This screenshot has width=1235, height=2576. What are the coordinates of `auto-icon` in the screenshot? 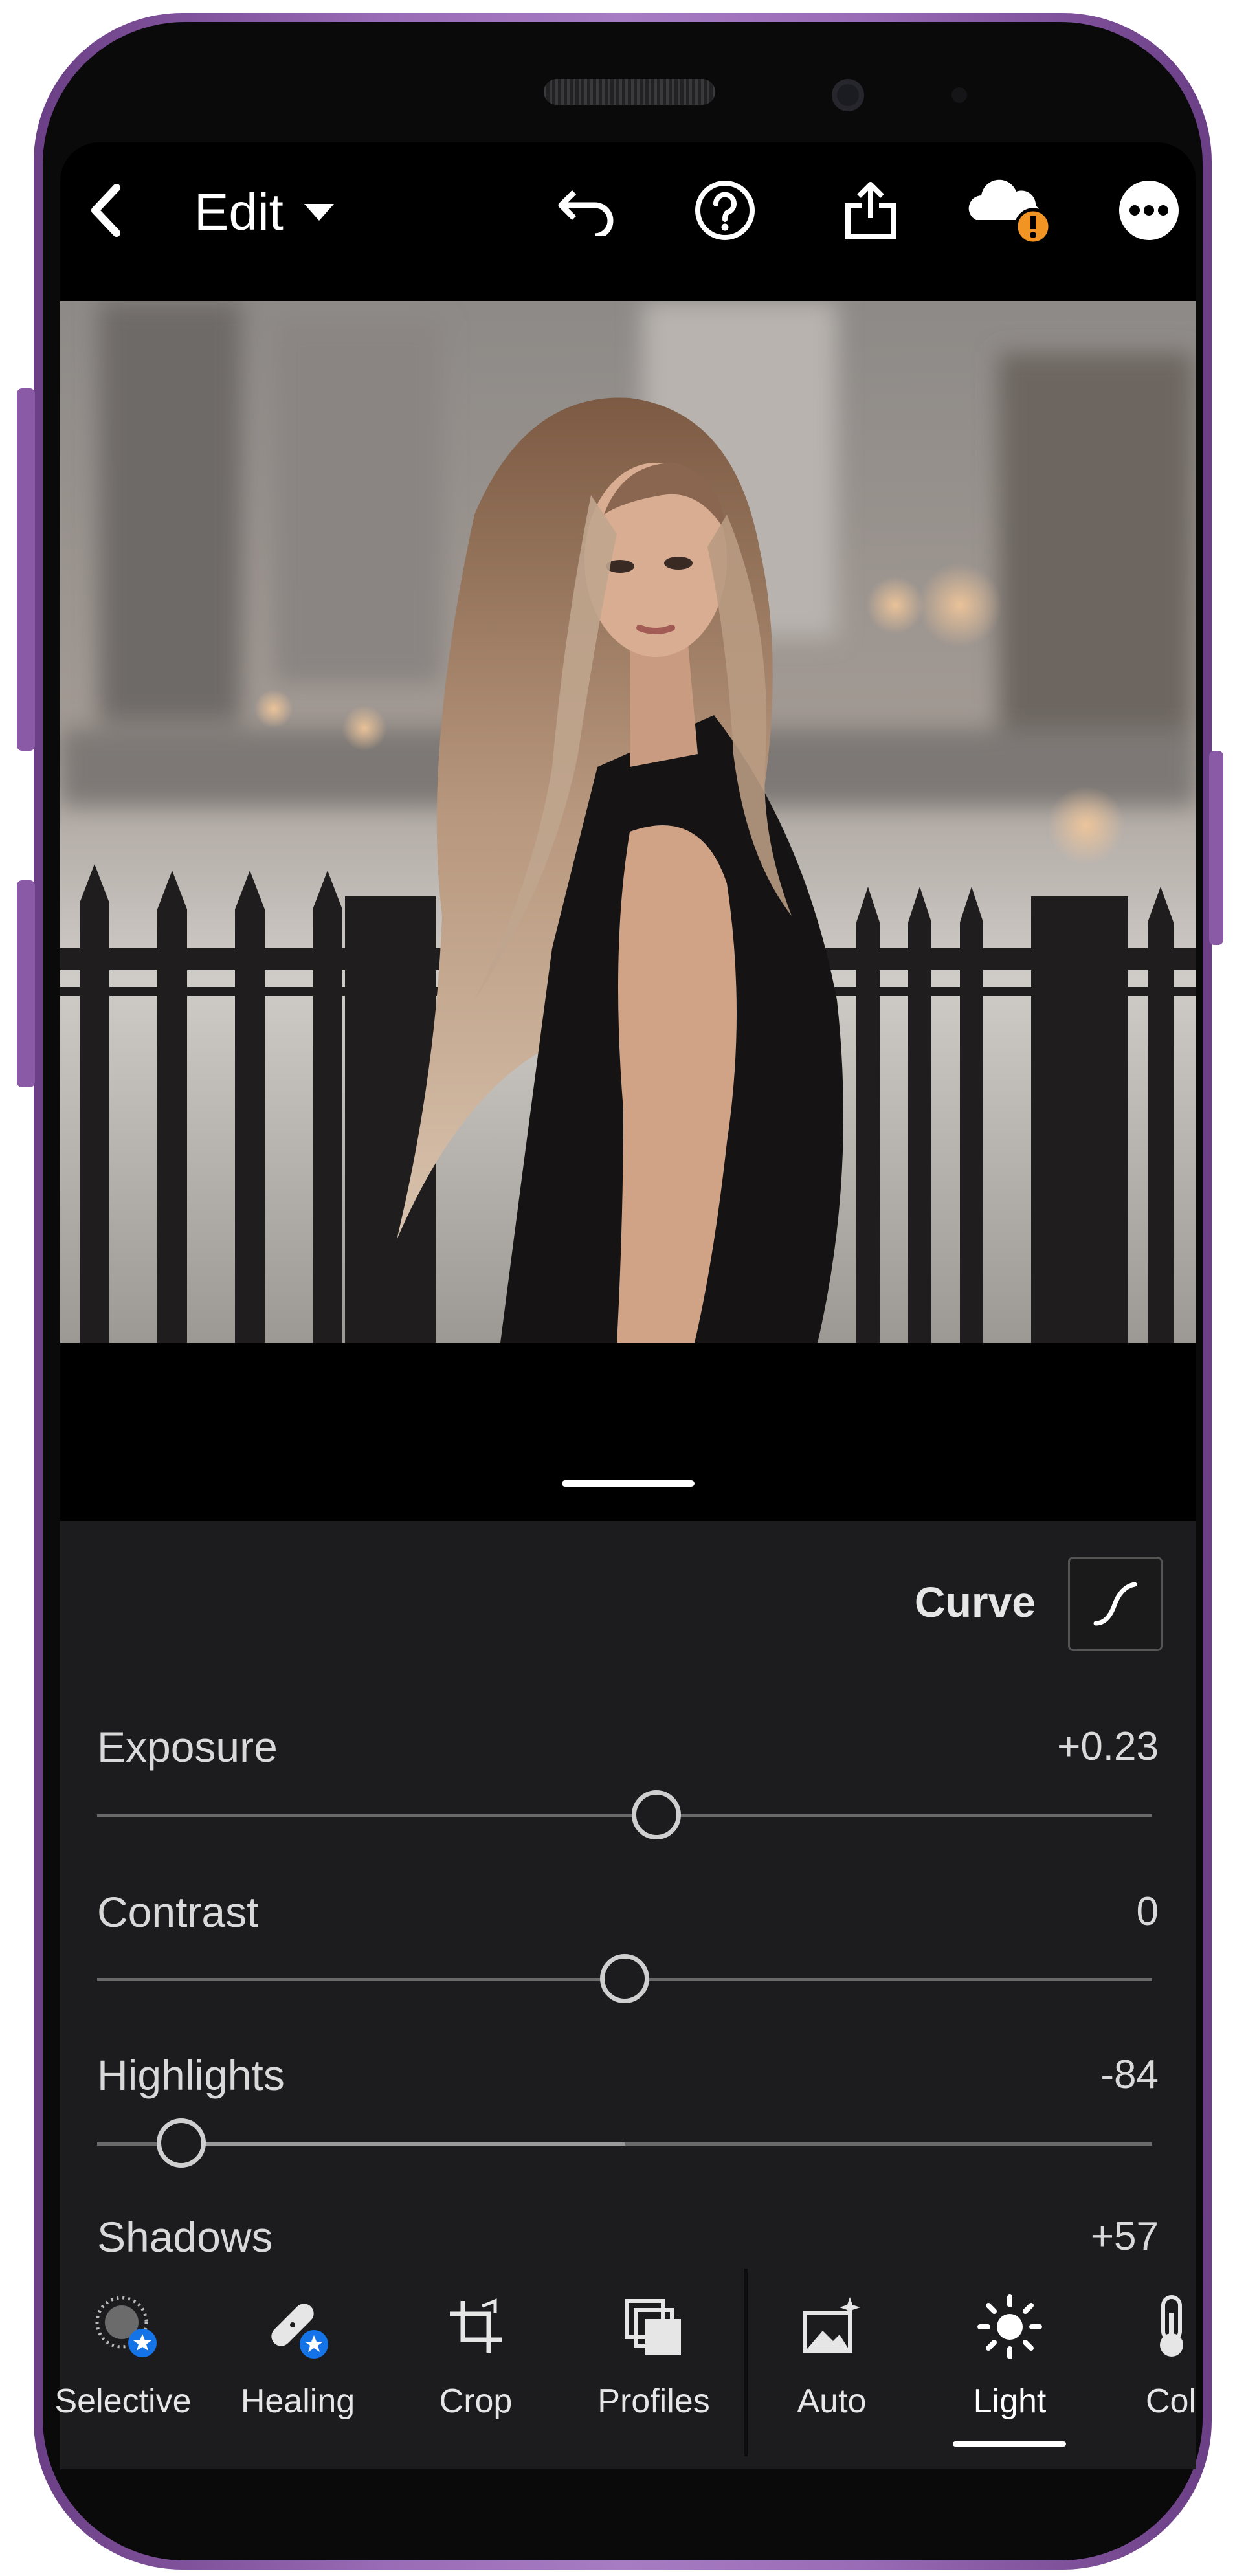 It's located at (831, 2325).